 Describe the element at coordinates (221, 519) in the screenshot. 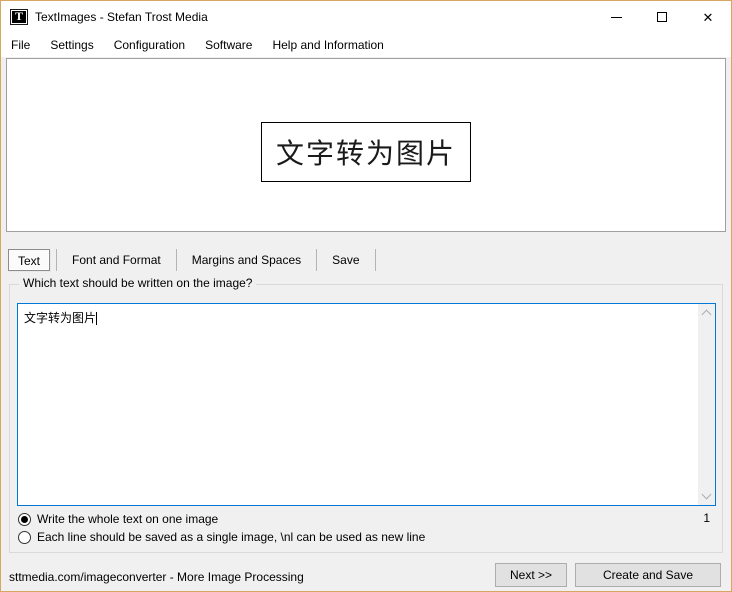

I see `radio-whole-text: Write the whole text on one image` at that location.